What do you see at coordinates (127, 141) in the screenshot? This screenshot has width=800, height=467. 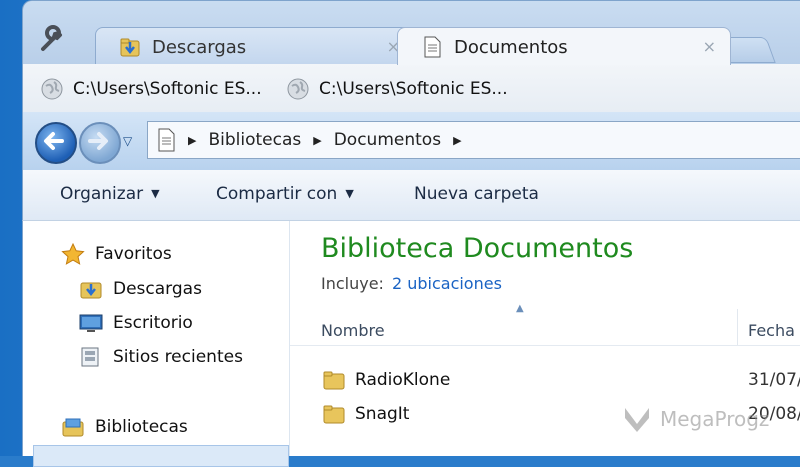 I see `recent-pages-dropdown: ▽` at bounding box center [127, 141].